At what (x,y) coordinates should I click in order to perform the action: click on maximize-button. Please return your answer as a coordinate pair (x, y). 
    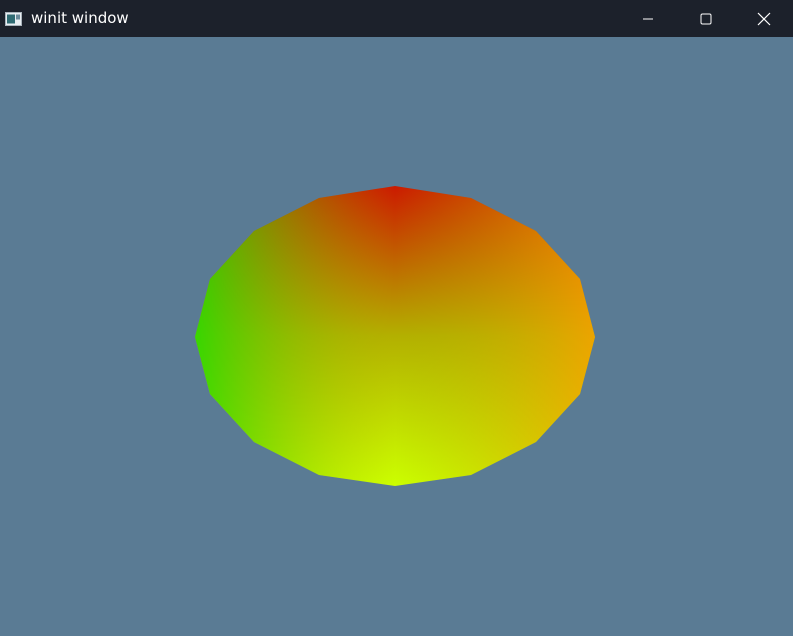
    Looking at the image, I should click on (706, 18).